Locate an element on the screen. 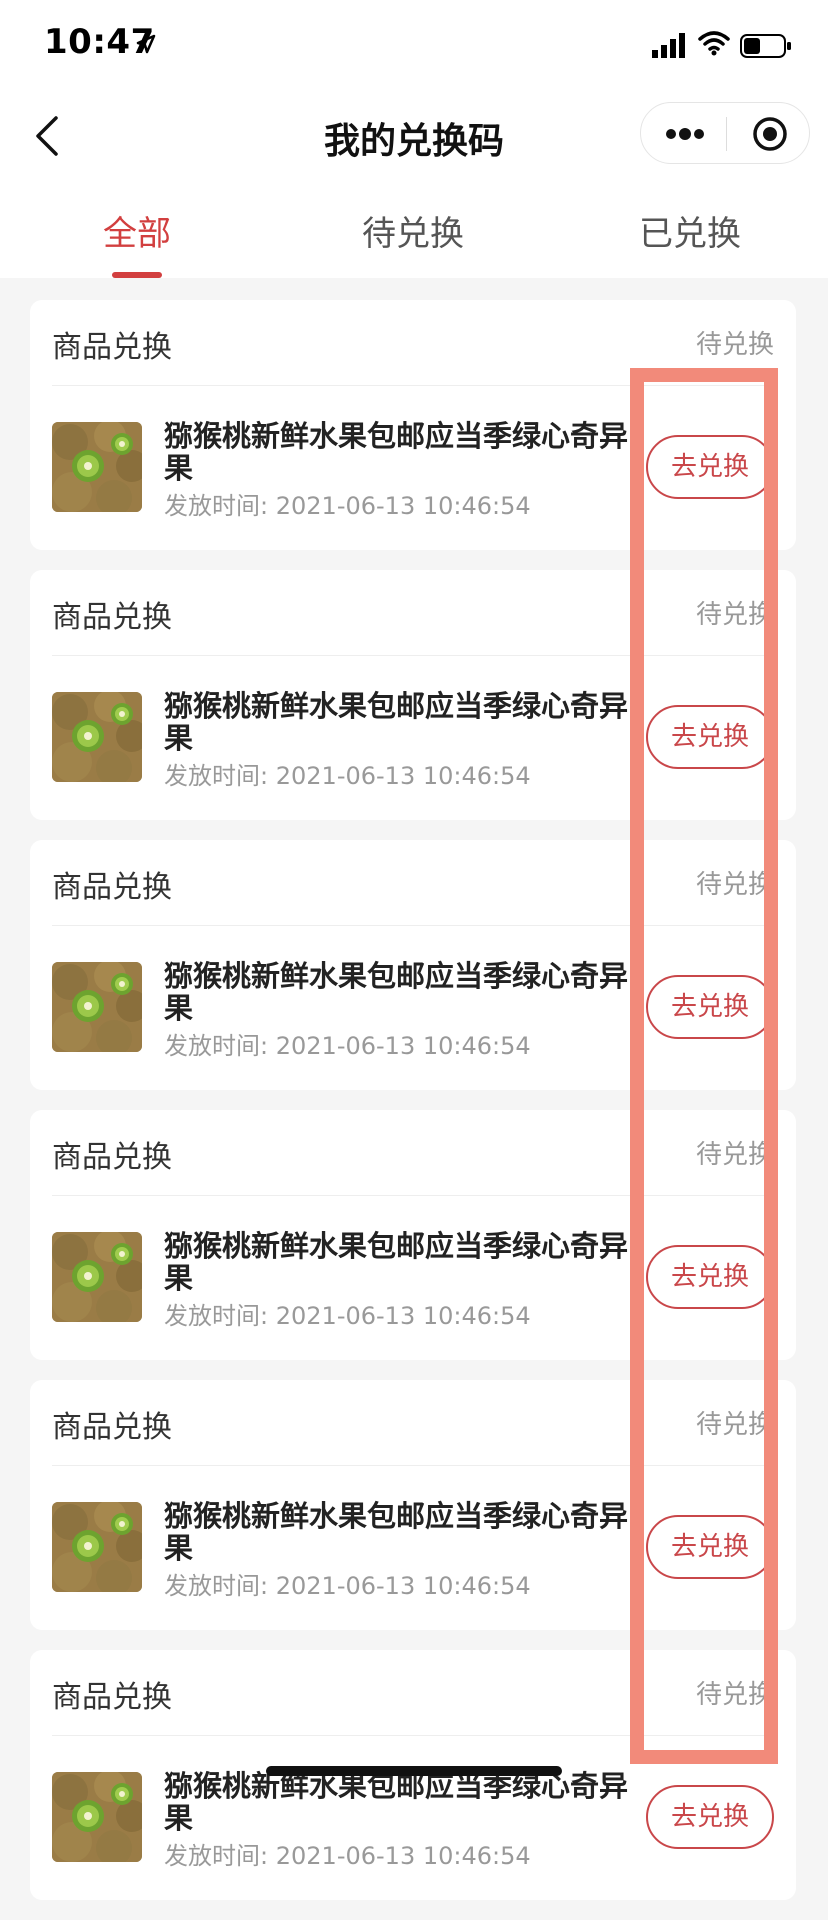 This screenshot has height=1920, width=828. capsule-divider is located at coordinates (726, 134).